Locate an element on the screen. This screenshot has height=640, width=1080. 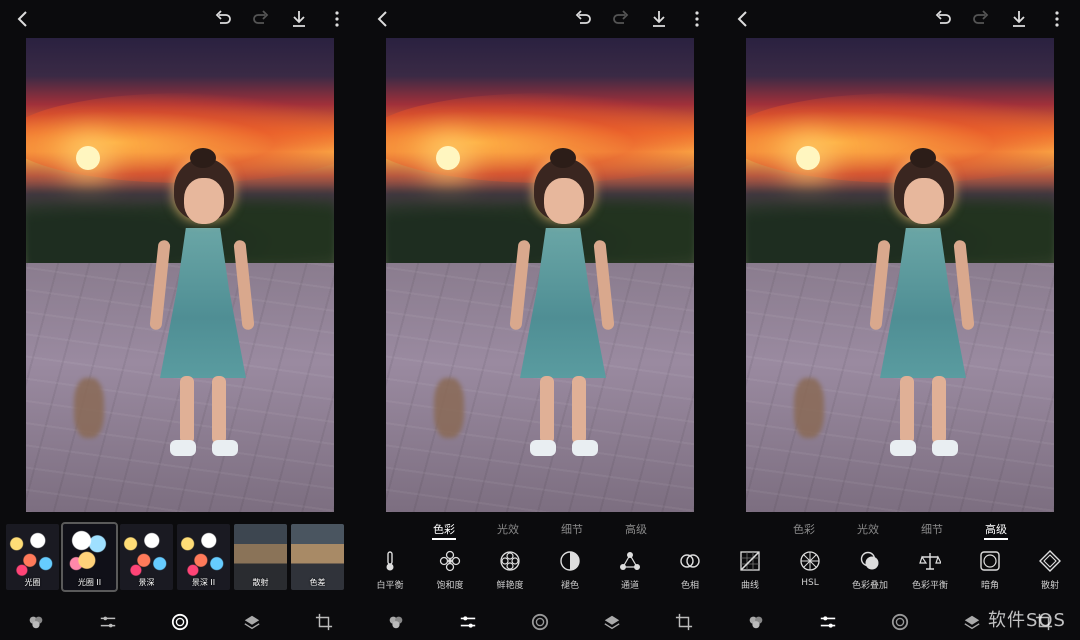
tool-fade: 褪色 is located at coordinates (570, 572).